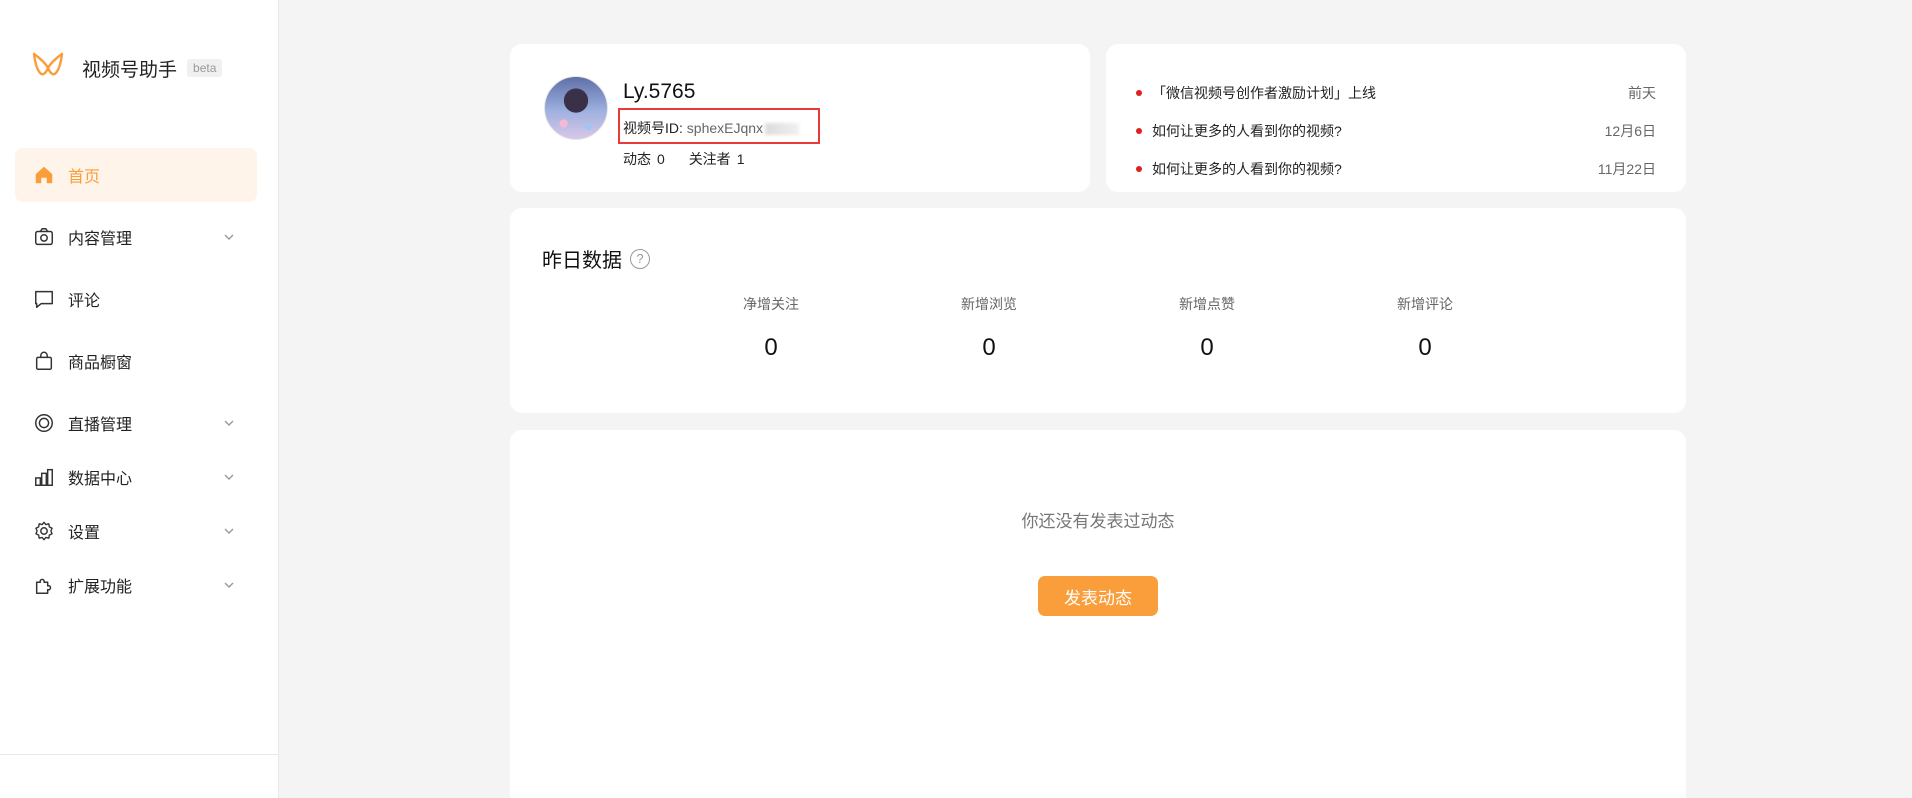 The height and width of the screenshot is (798, 1912). Describe the element at coordinates (725, 128) in the screenshot. I see `profile-id-value: sphexEJqnx` at that location.